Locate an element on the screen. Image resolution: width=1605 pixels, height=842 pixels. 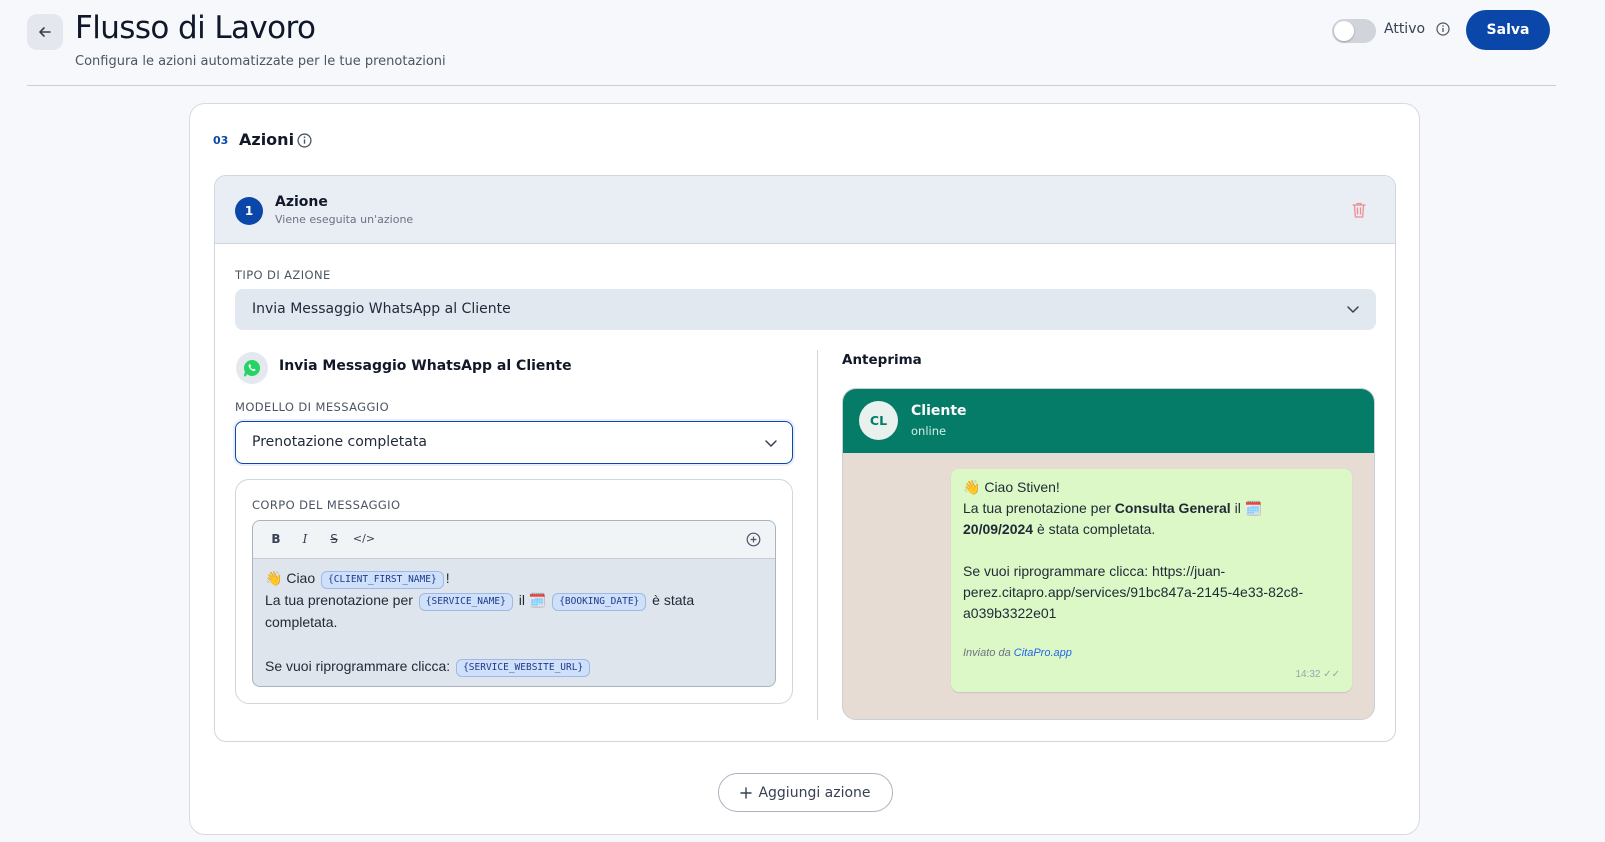
variable-tag: {SERVICE_NAME} is located at coordinates (465, 602).